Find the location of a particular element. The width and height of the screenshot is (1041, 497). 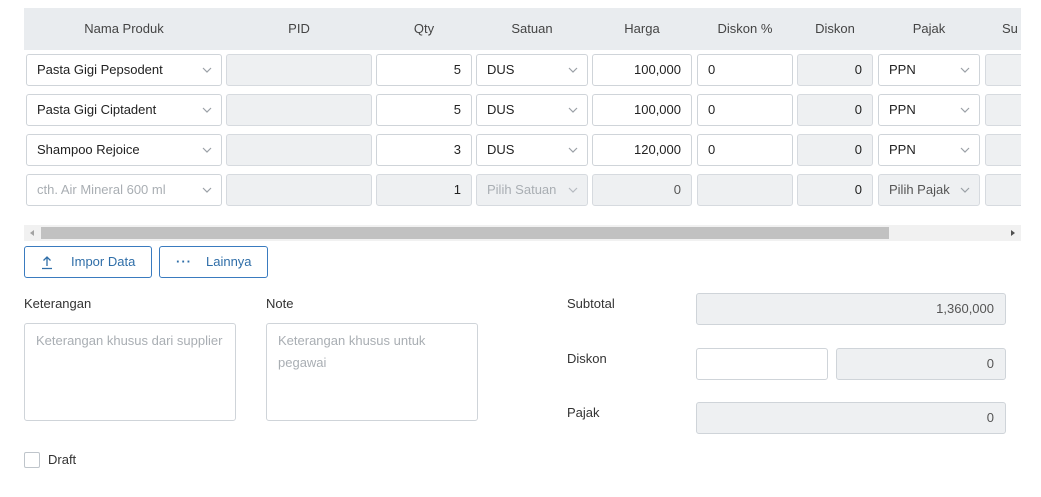

header-diskon-persen: Diskon % is located at coordinates (745, 28).